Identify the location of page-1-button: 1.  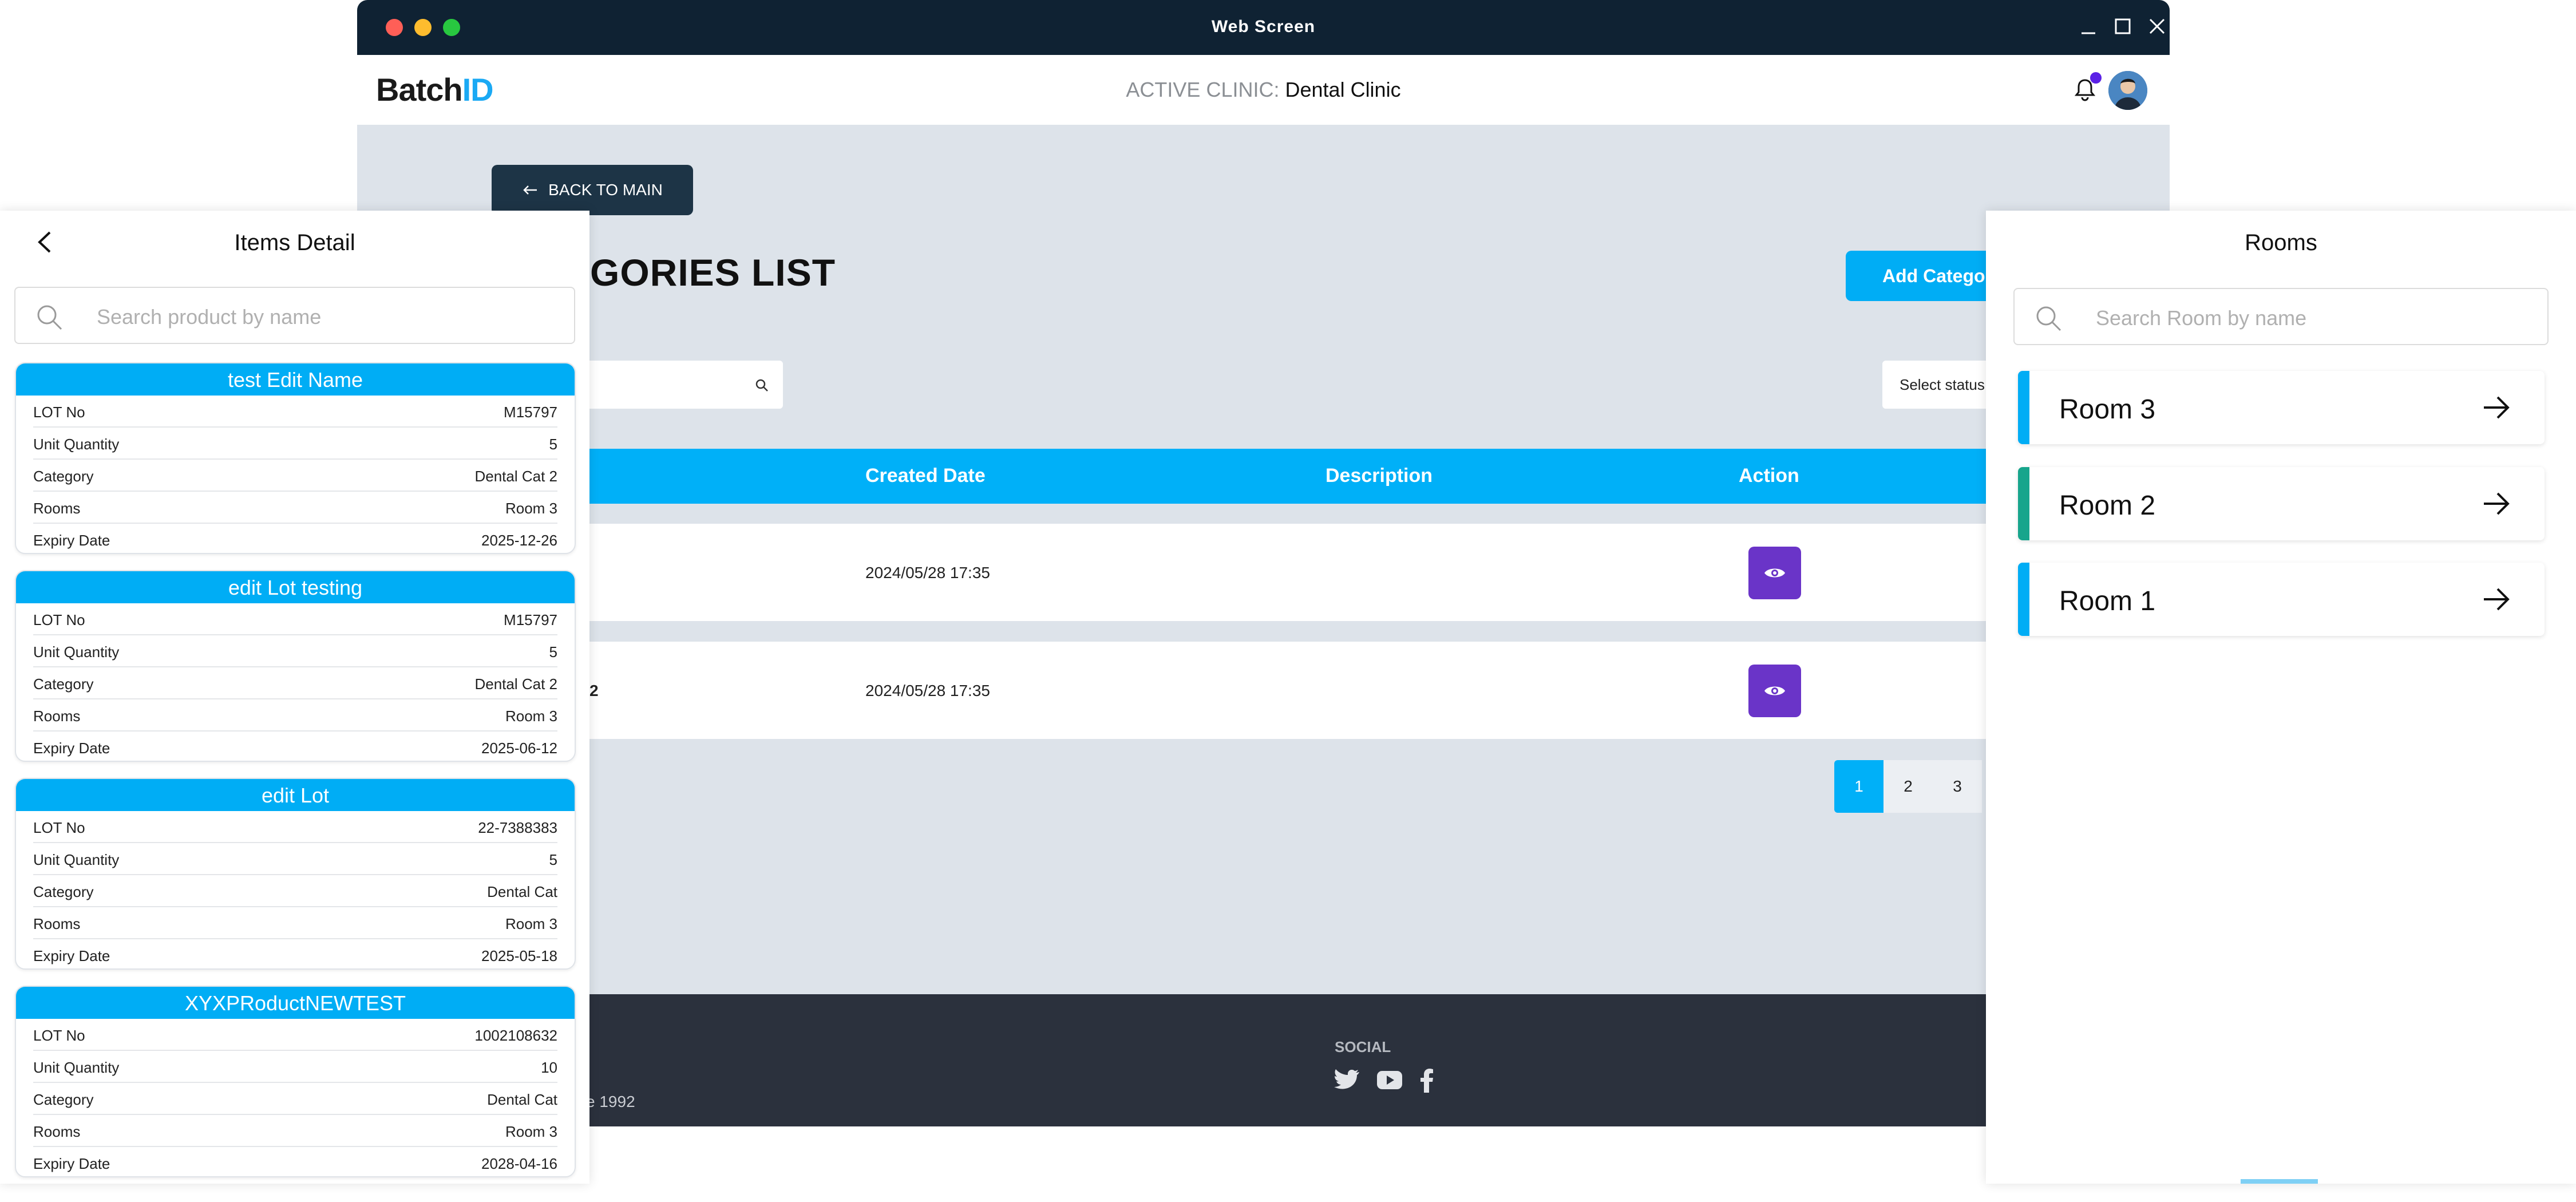
(1858, 787).